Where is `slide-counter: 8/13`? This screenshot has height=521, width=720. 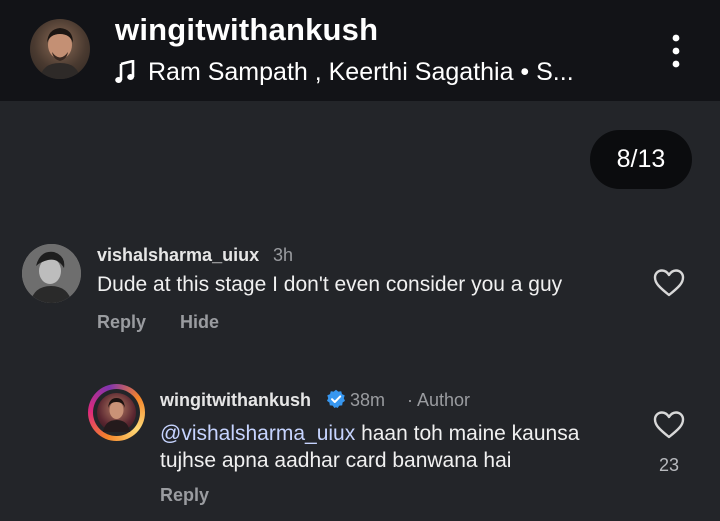 slide-counter: 8/13 is located at coordinates (641, 159).